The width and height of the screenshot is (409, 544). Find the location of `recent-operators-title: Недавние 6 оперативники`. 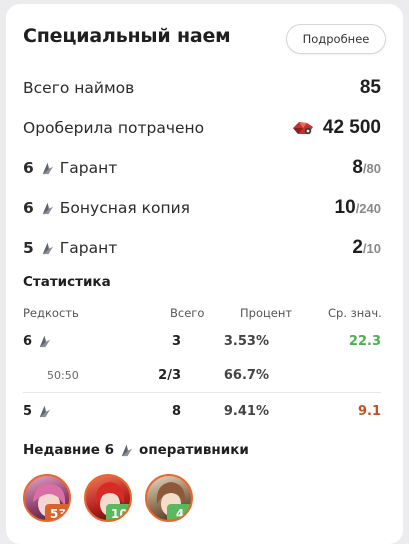

recent-operators-title: Недавние 6 оперативники is located at coordinates (136, 450).